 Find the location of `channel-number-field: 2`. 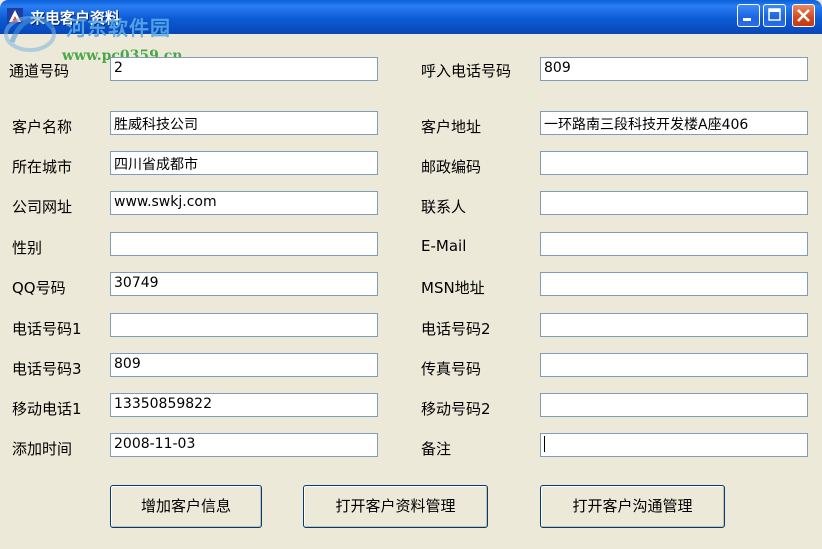

channel-number-field: 2 is located at coordinates (244, 69).